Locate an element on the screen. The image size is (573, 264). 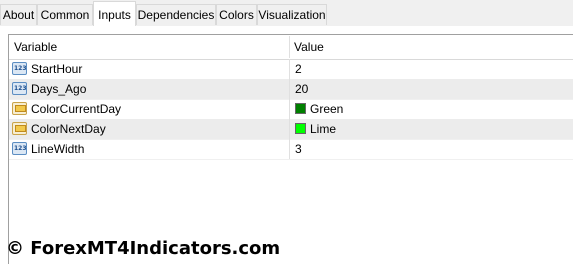
value-cell: Green is located at coordinates (431, 109).